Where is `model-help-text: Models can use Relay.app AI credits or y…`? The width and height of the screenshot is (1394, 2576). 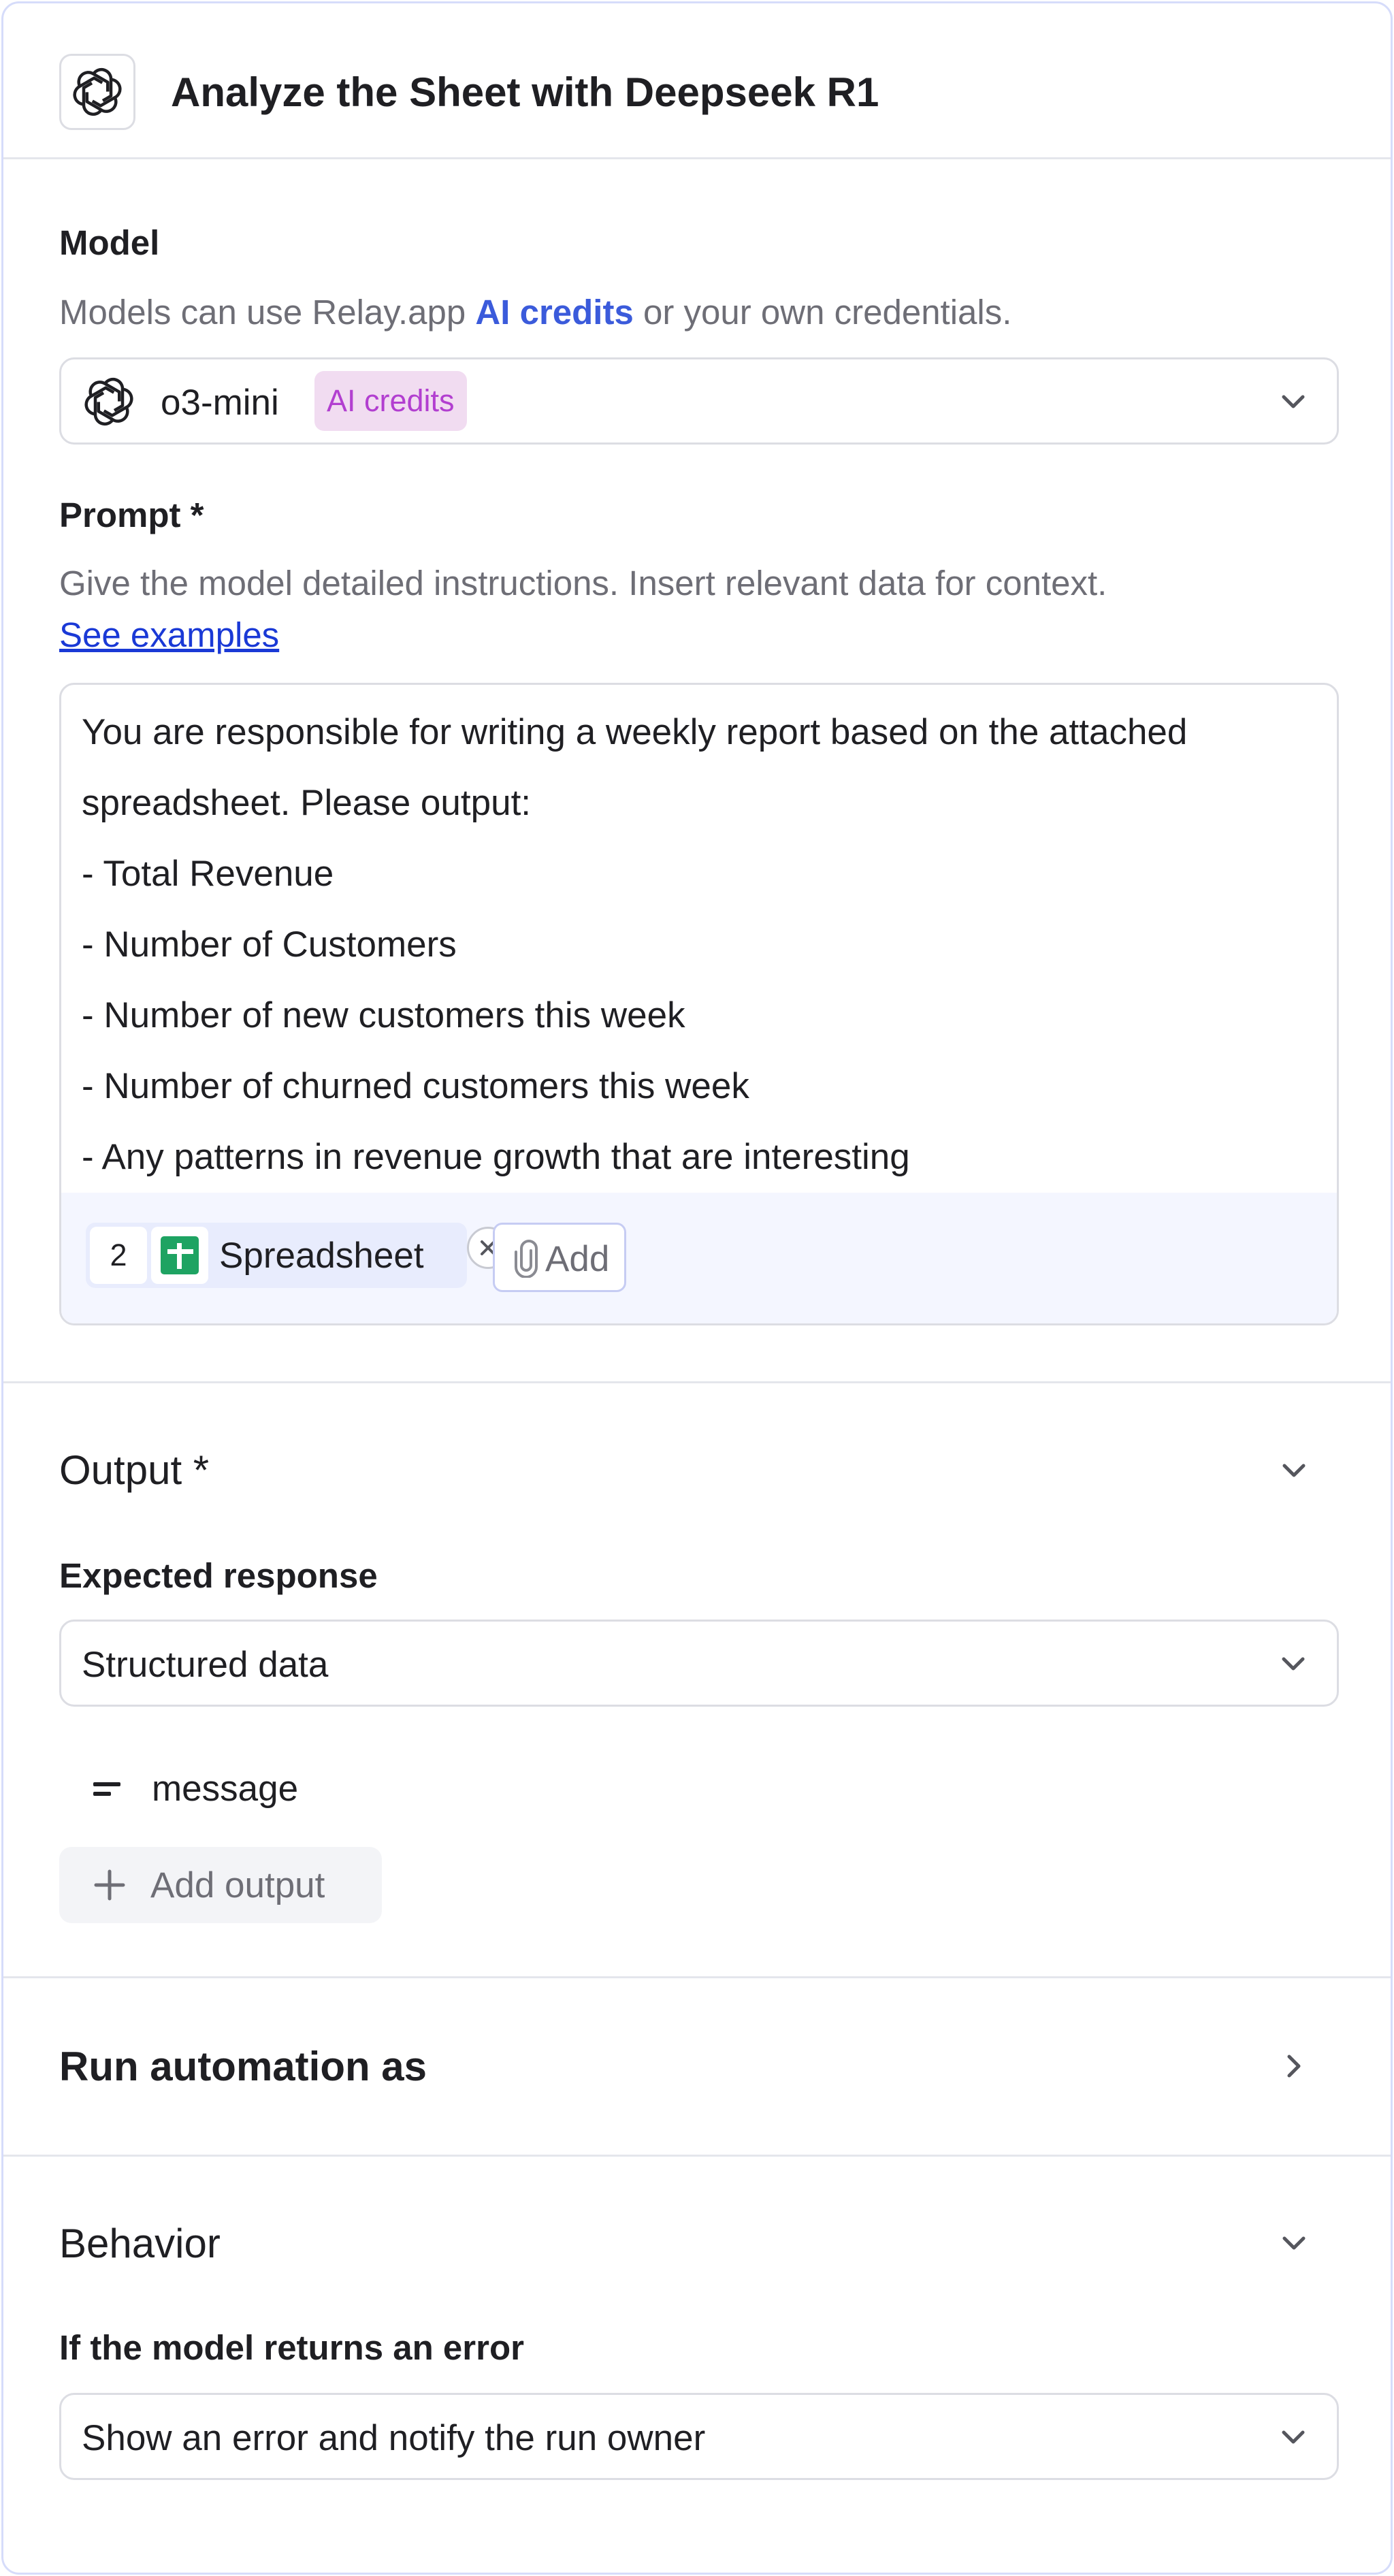 model-help-text: Models can use Relay.app AI credits or y… is located at coordinates (535, 312).